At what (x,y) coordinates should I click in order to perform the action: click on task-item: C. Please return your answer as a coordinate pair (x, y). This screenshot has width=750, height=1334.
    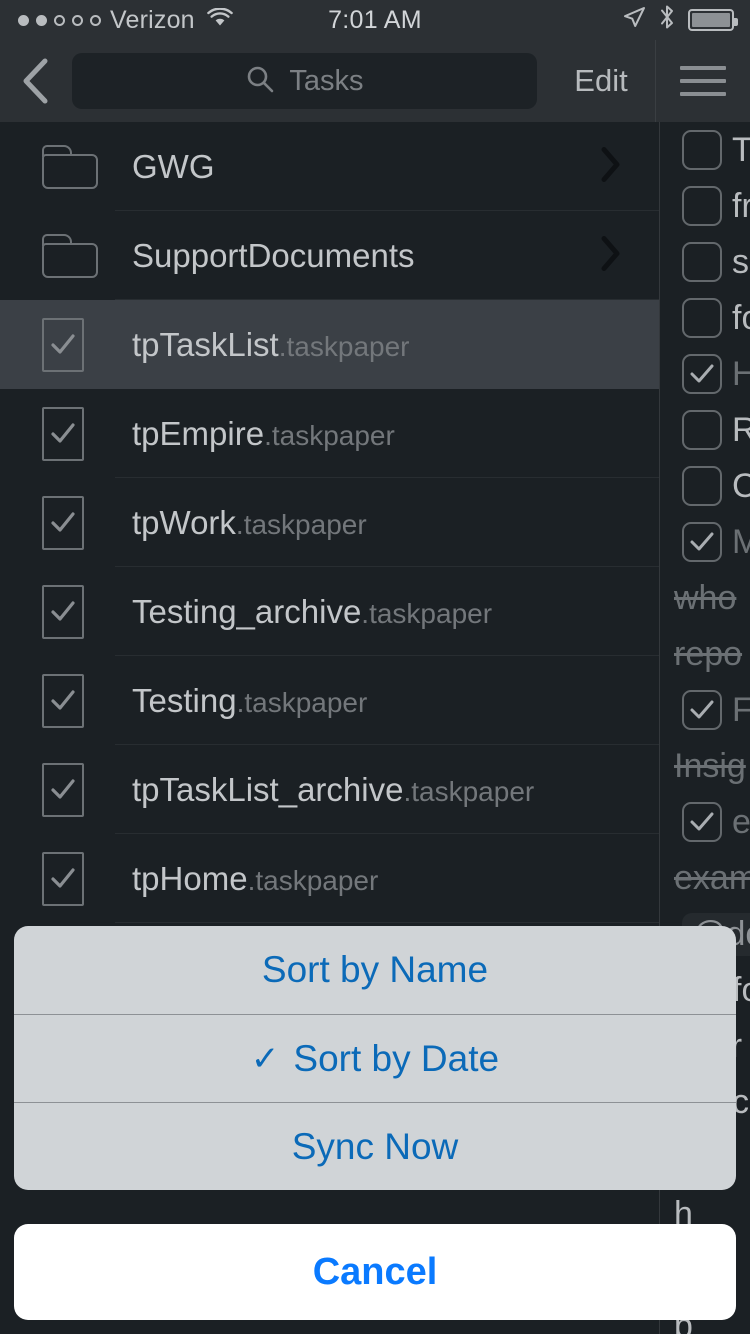
    Looking at the image, I should click on (705, 486).